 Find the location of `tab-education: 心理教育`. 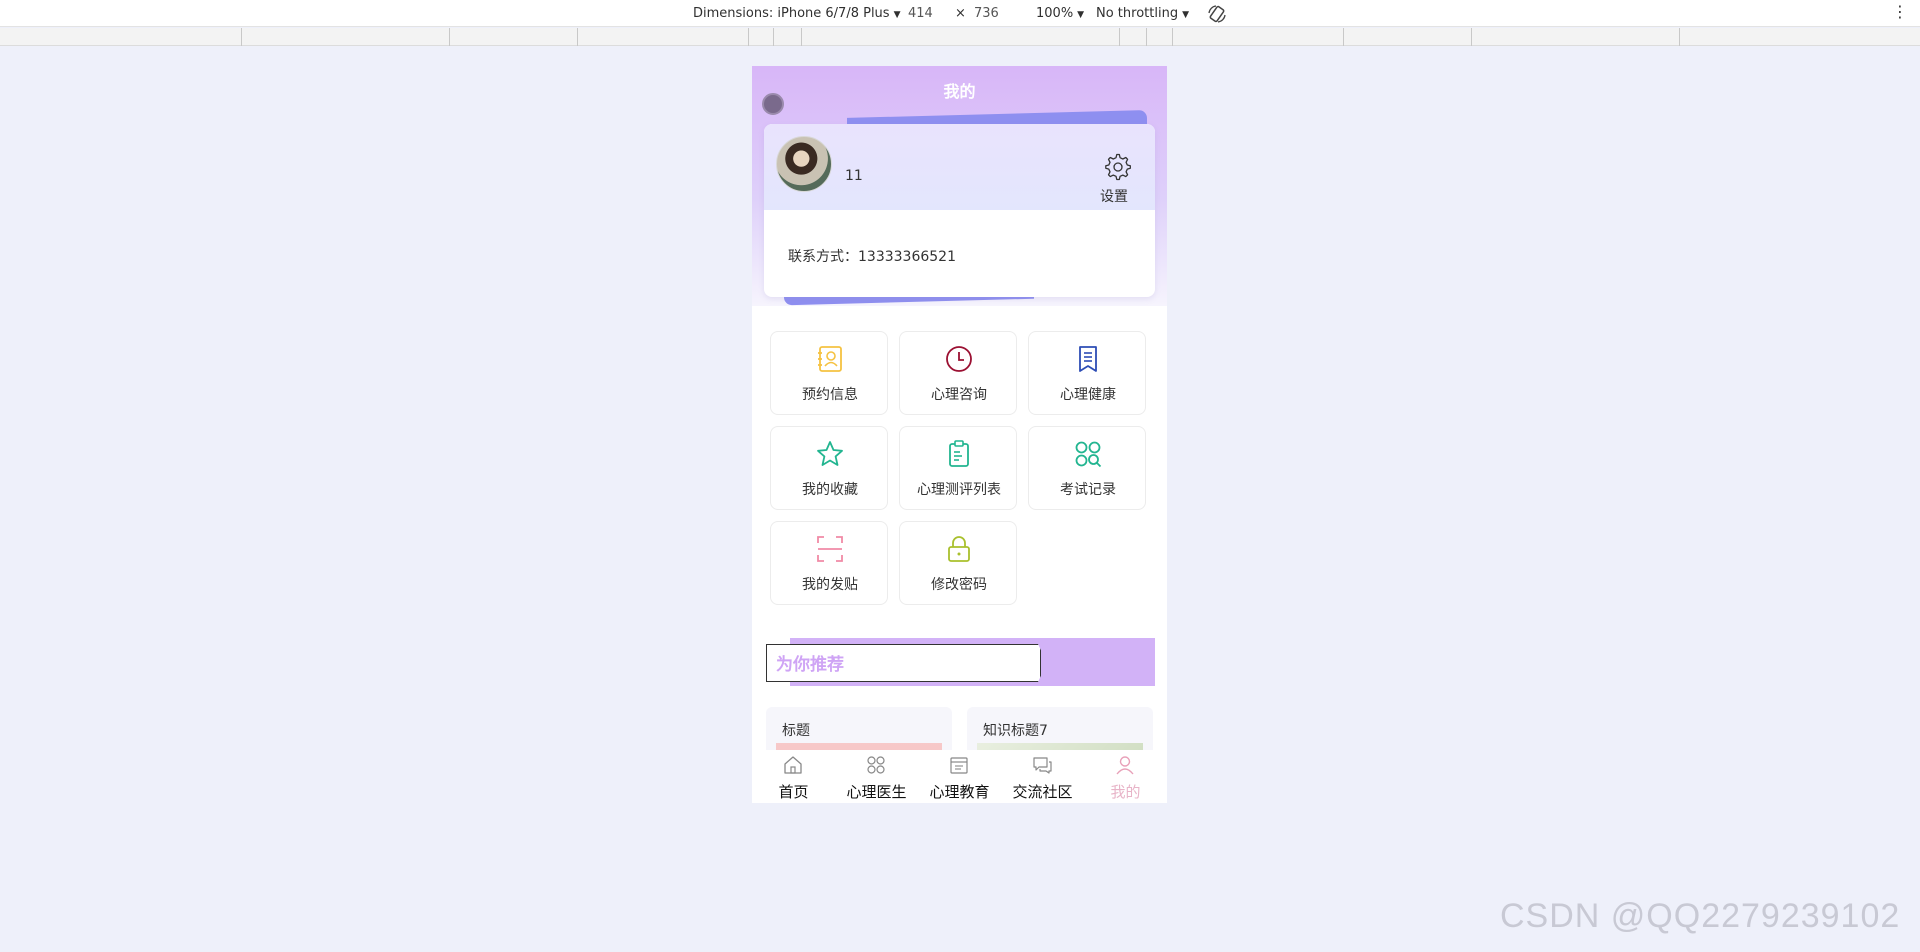

tab-education: 心理教育 is located at coordinates (959, 776).